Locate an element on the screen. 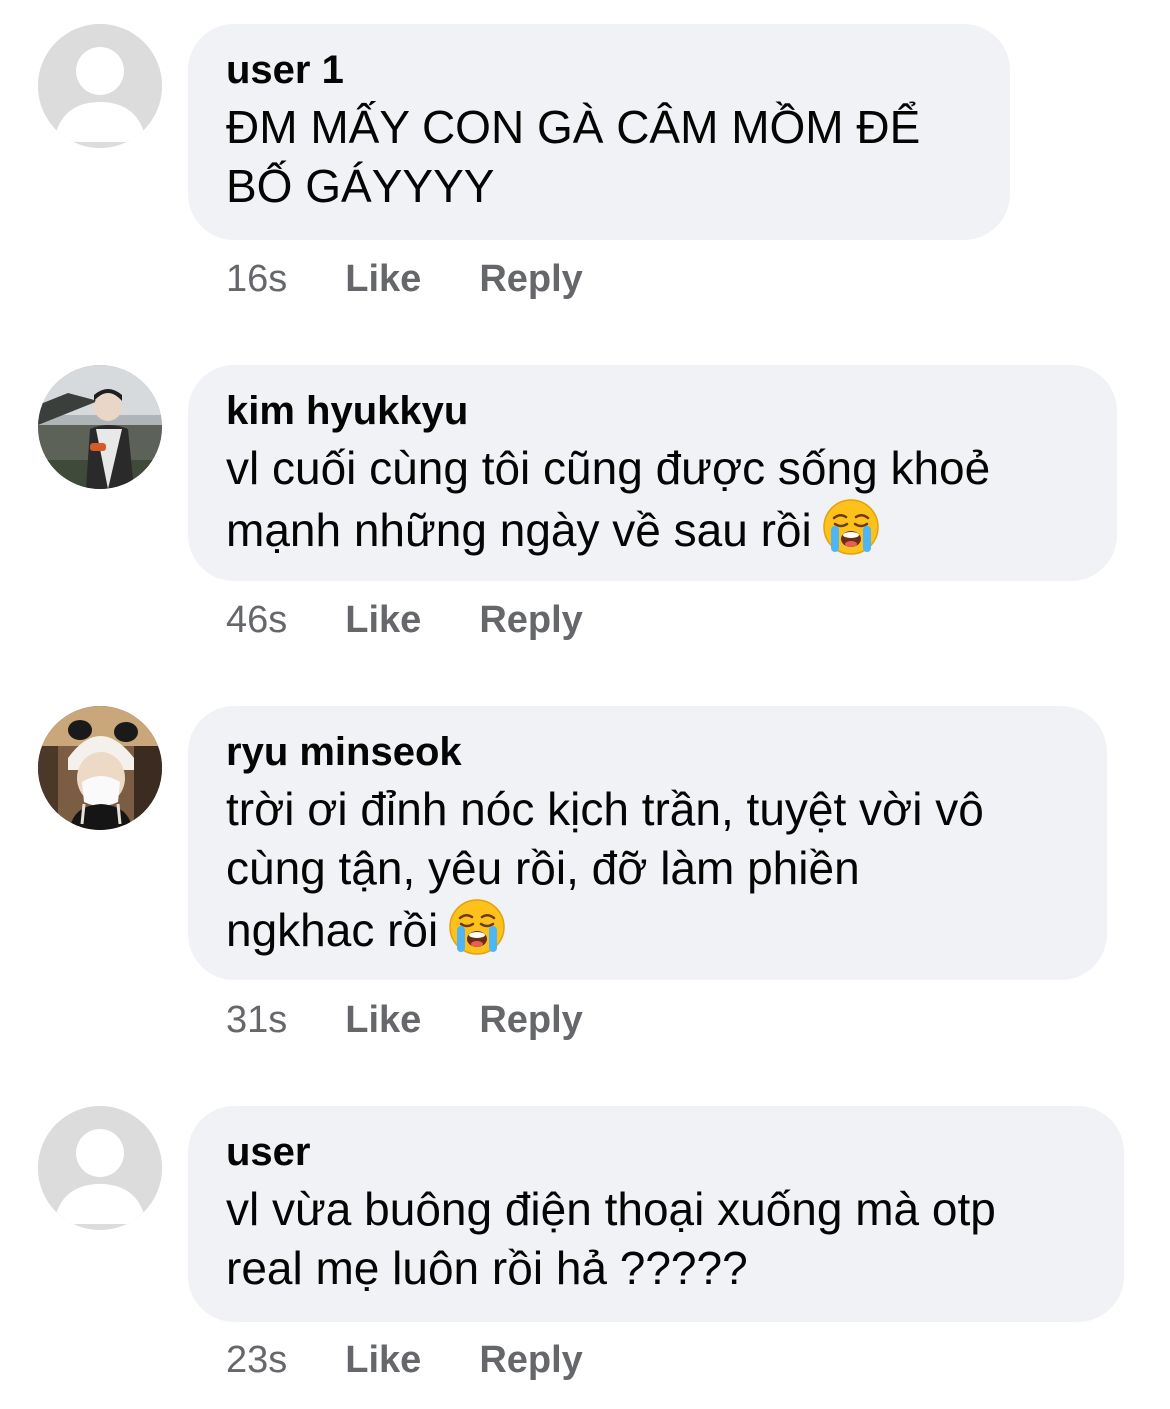 This screenshot has height=1409, width=1170. comment-actions: 31s Like Reply is located at coordinates (404, 1020).